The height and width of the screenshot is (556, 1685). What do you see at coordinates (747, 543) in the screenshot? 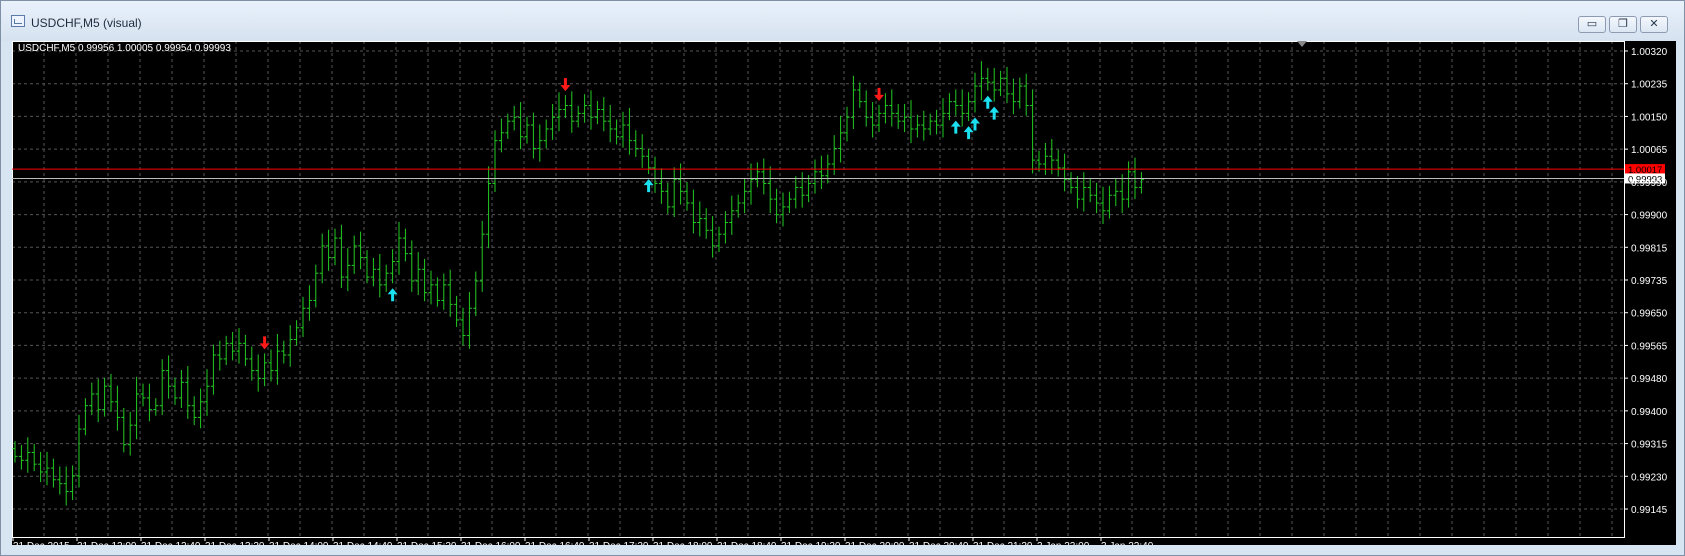
I see `x-tick-label: 31 Dec 18:40` at bounding box center [747, 543].